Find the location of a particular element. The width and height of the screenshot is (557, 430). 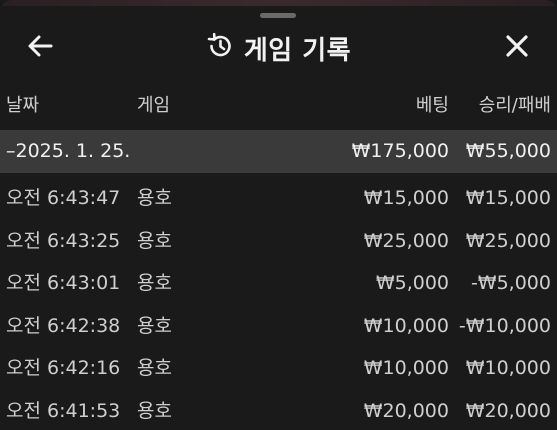

page-title: 게임 기록 is located at coordinates (297, 50).